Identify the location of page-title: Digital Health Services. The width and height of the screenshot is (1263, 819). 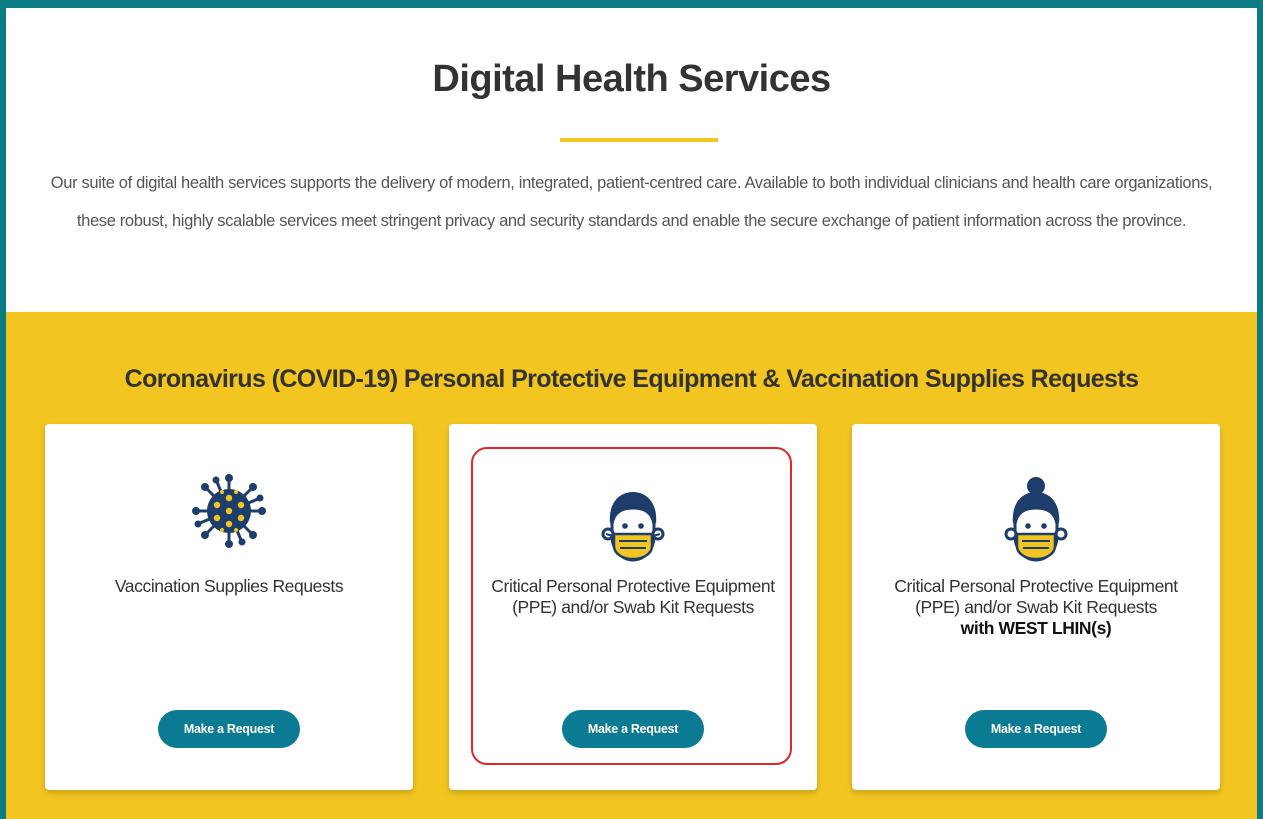
(631, 79).